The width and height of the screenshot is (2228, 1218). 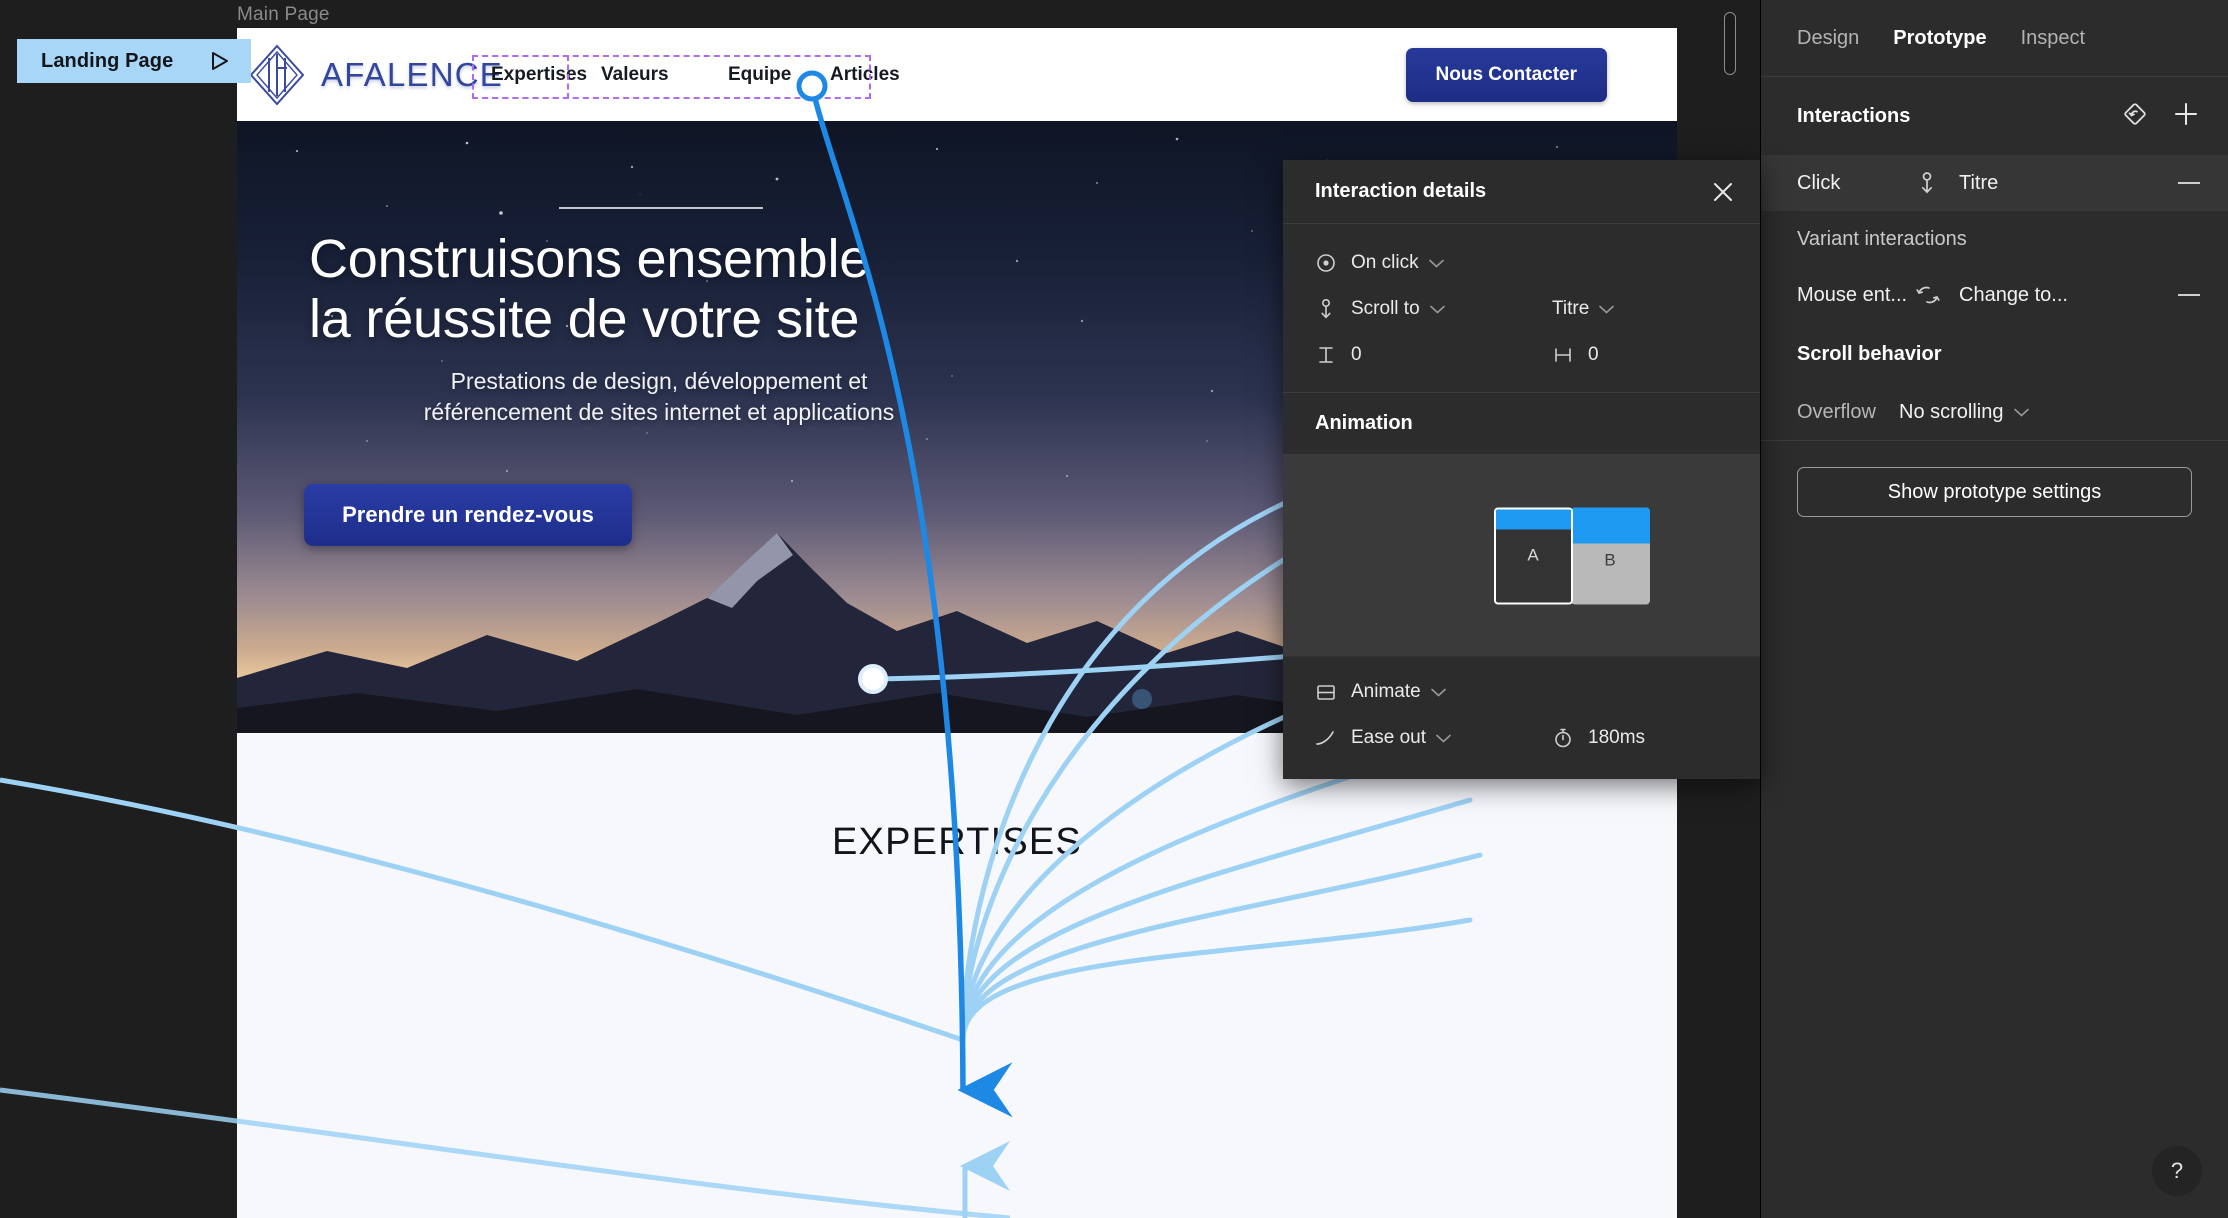 I want to click on hero-title-line-2: la réussite de votre site, so click(x=584, y=319).